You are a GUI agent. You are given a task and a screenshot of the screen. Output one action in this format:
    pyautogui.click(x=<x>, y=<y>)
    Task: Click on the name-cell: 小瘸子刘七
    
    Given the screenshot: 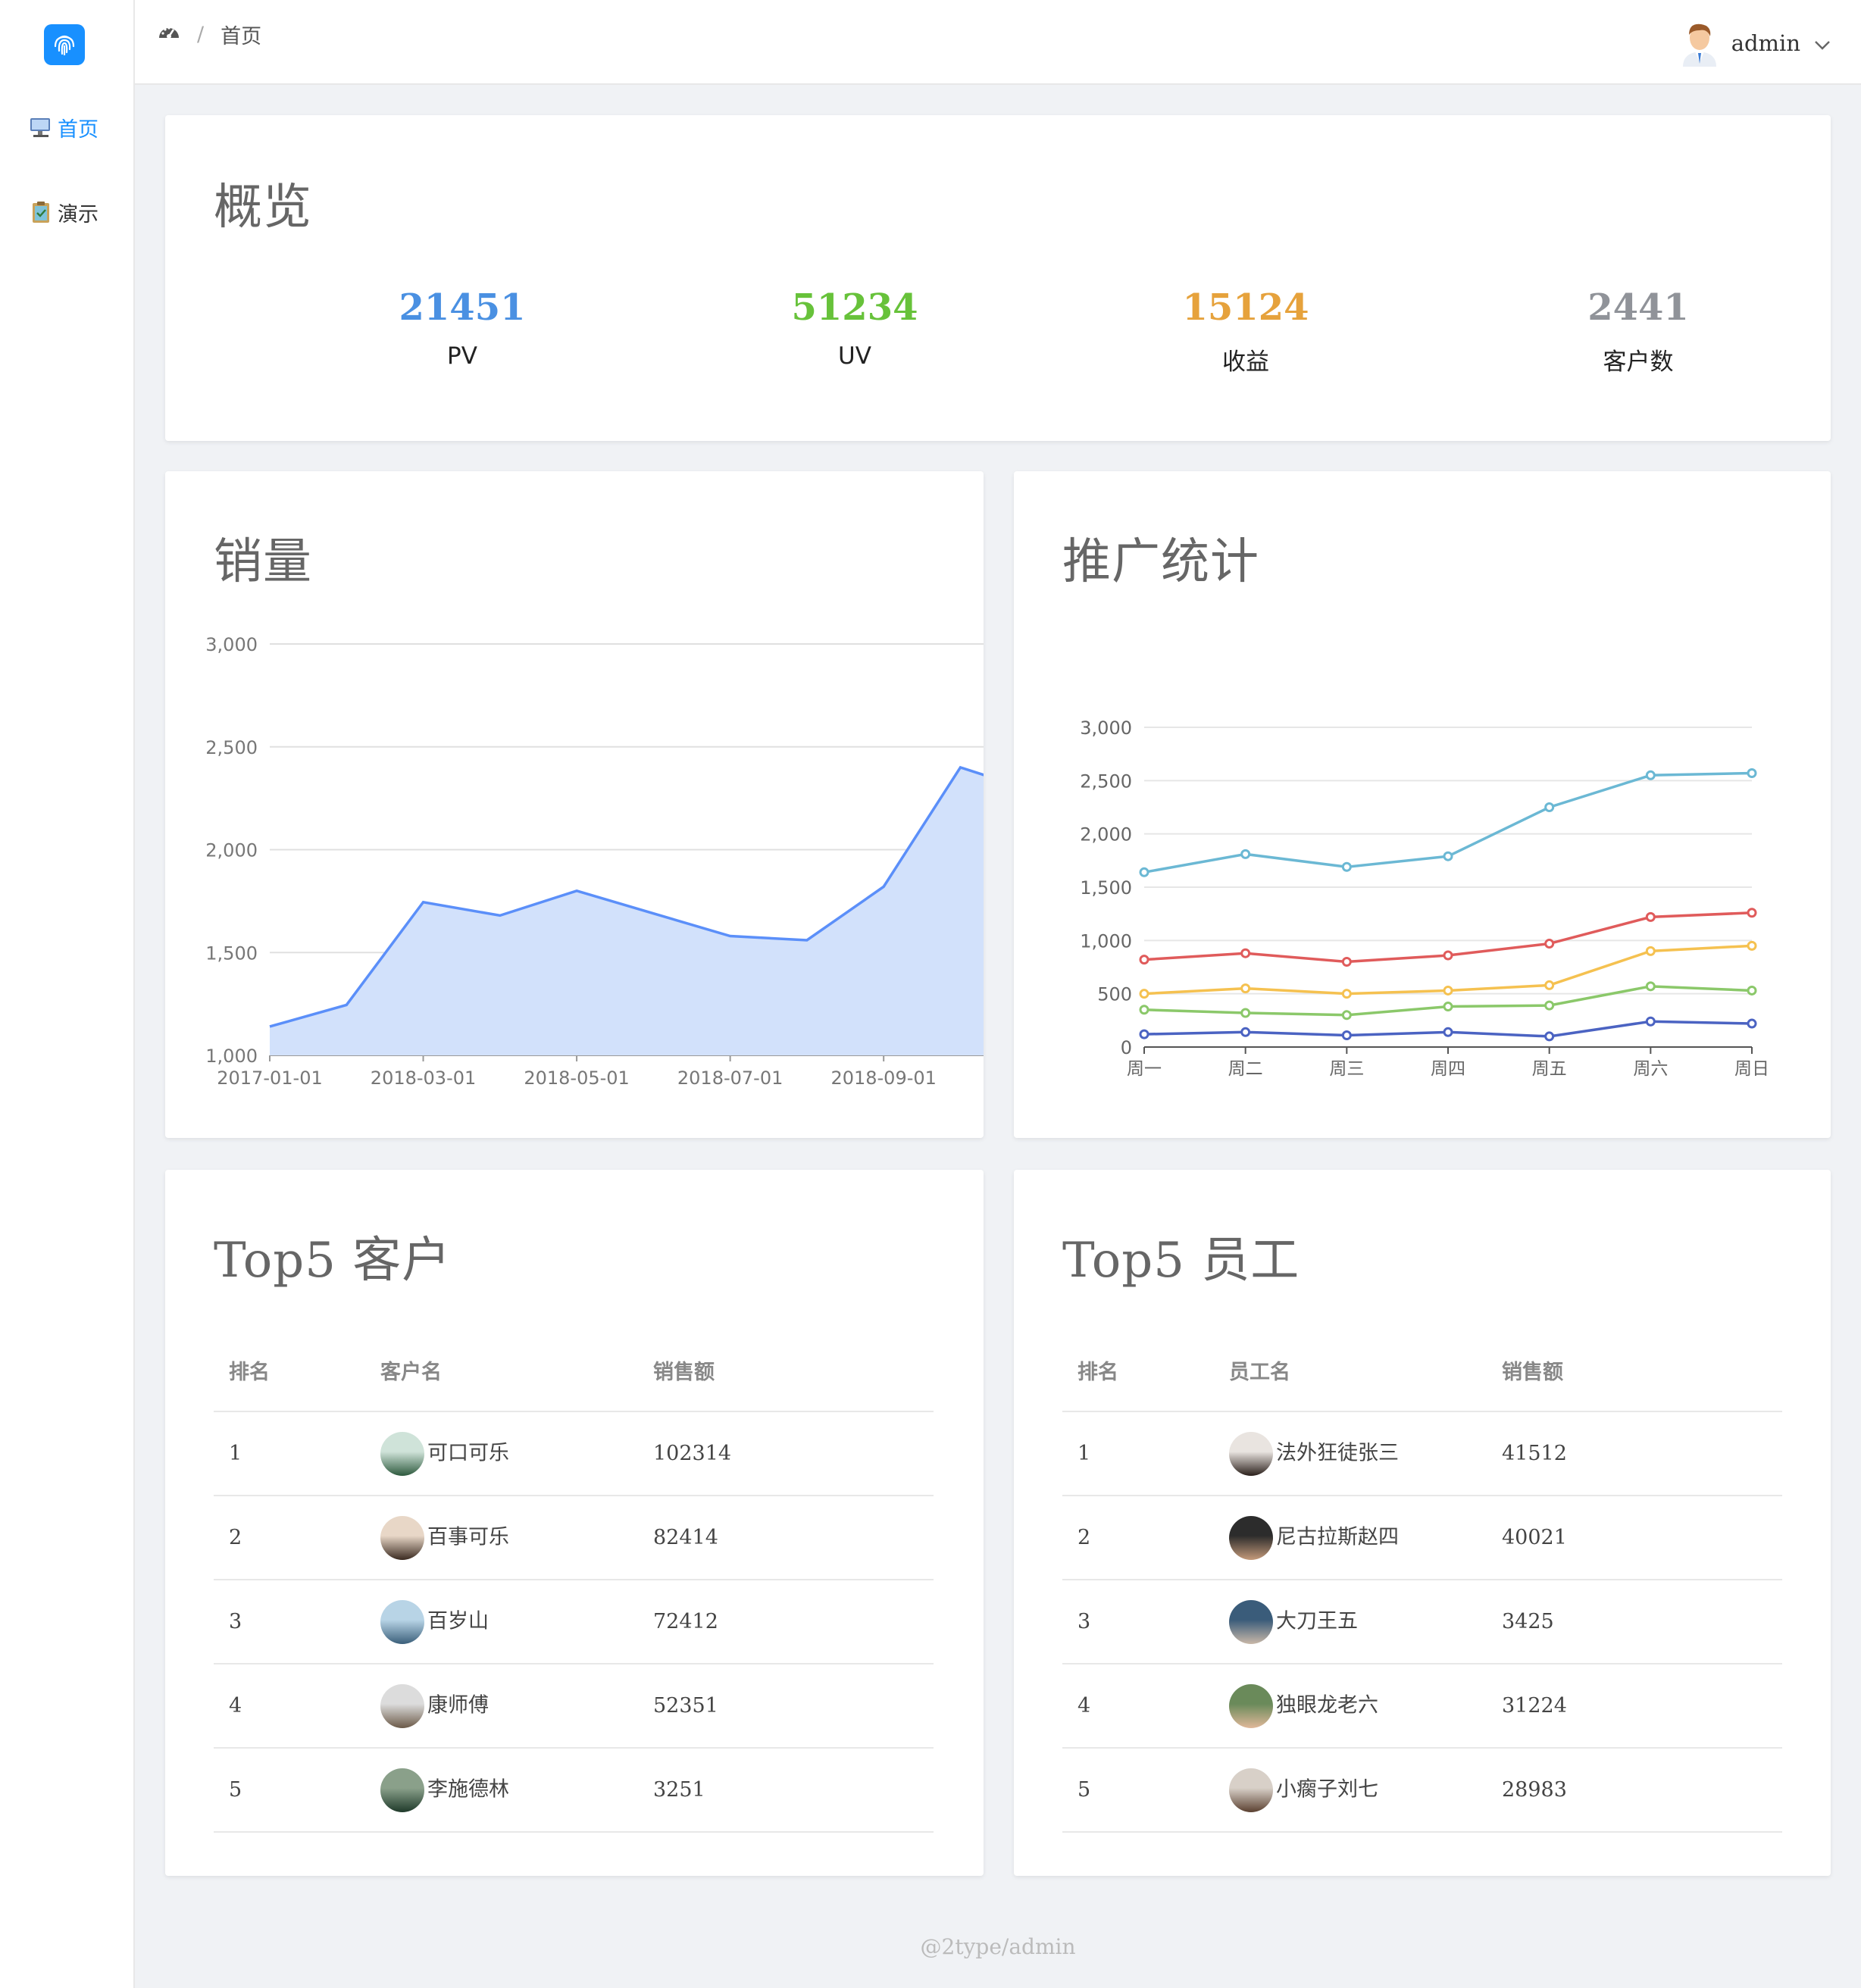 What is the action you would take?
    pyautogui.click(x=1350, y=1790)
    